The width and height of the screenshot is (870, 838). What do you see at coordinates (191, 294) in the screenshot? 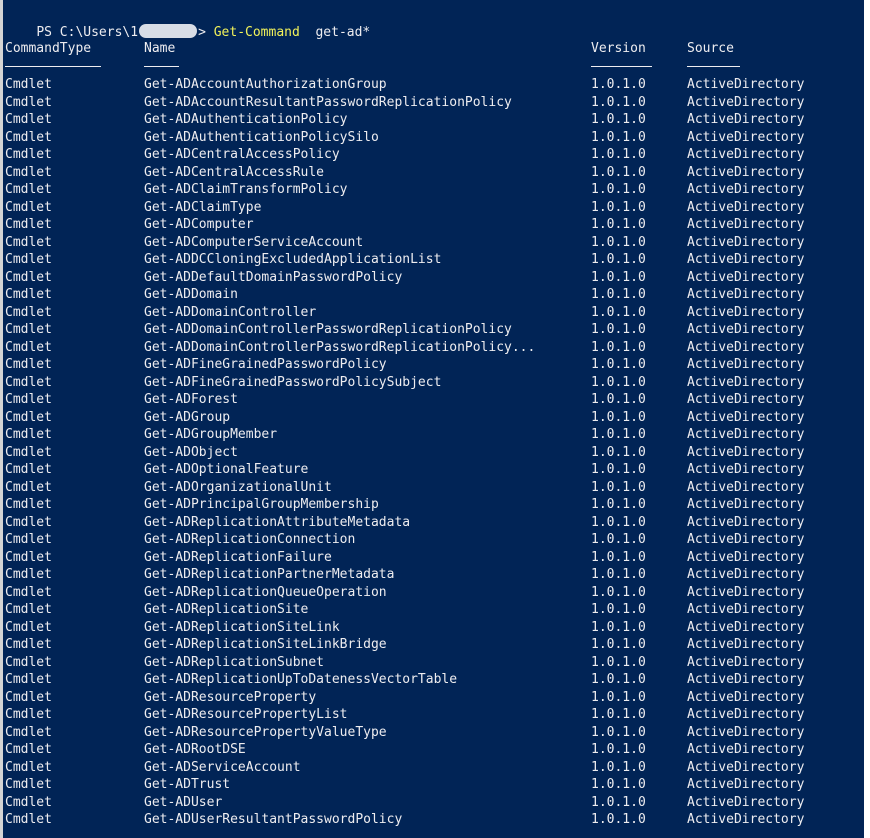
I see `cell-name: Get-ADDomain` at bounding box center [191, 294].